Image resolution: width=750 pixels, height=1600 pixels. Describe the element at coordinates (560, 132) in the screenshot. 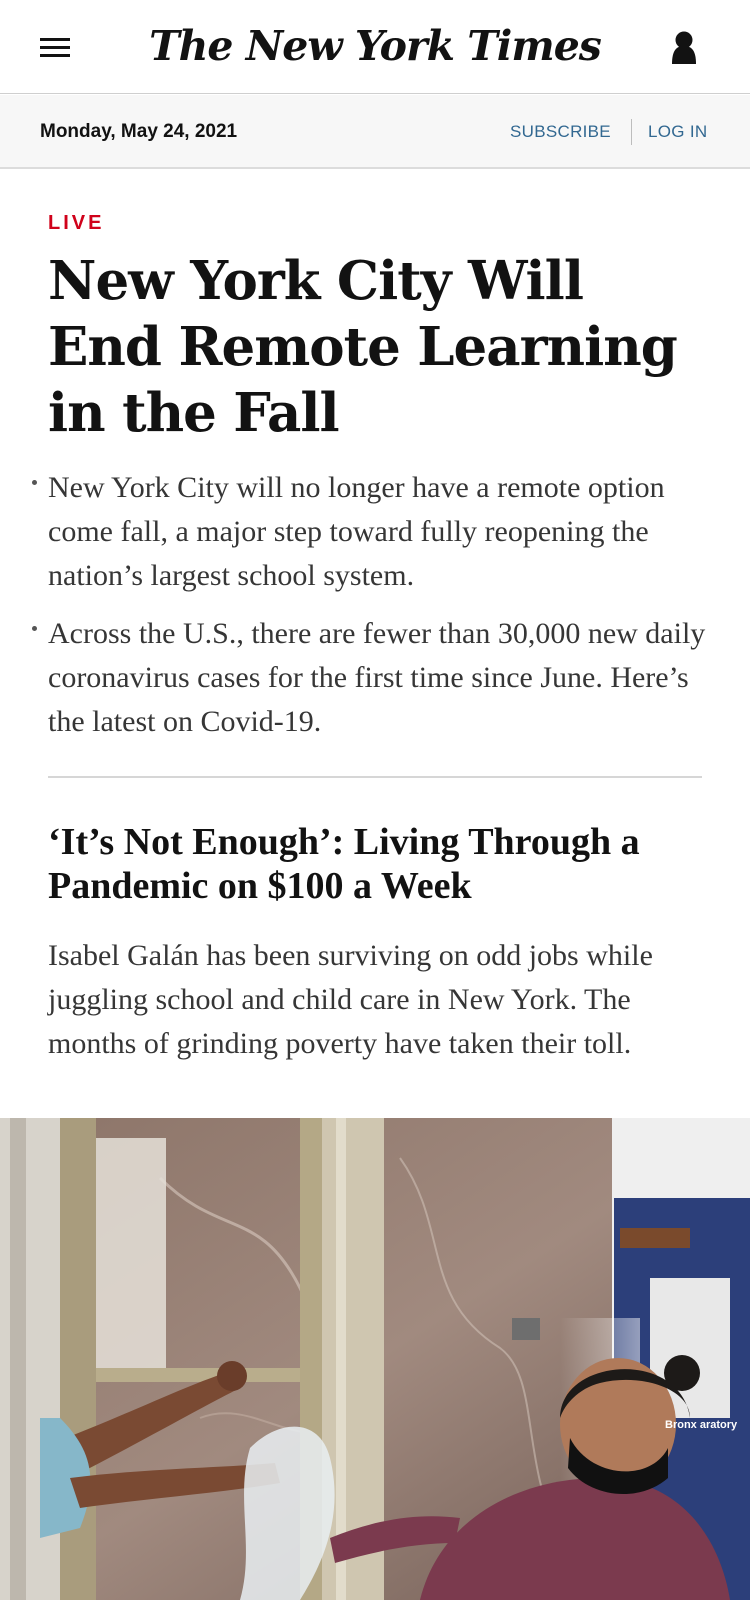

I see `subscribe-link: SUBSCRIBE` at that location.